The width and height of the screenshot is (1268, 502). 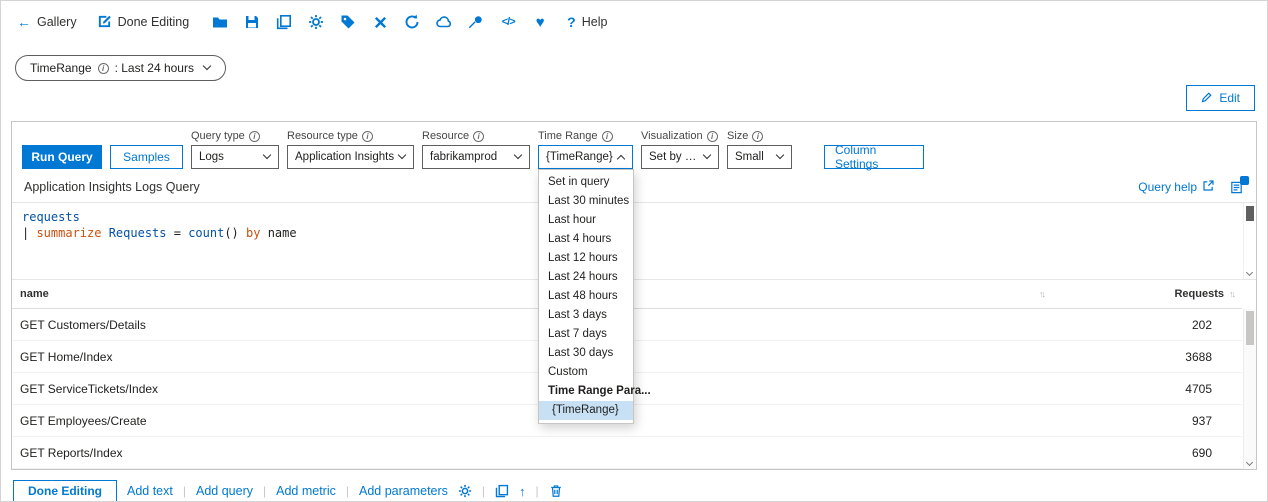 What do you see at coordinates (508, 22) in the screenshot?
I see `code-icon: </>` at bounding box center [508, 22].